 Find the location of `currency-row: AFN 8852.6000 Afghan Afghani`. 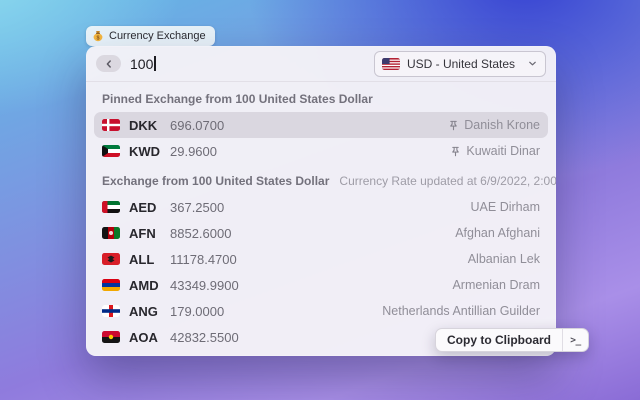

currency-row: AFN 8852.6000 Afghan Afghani is located at coordinates (321, 233).